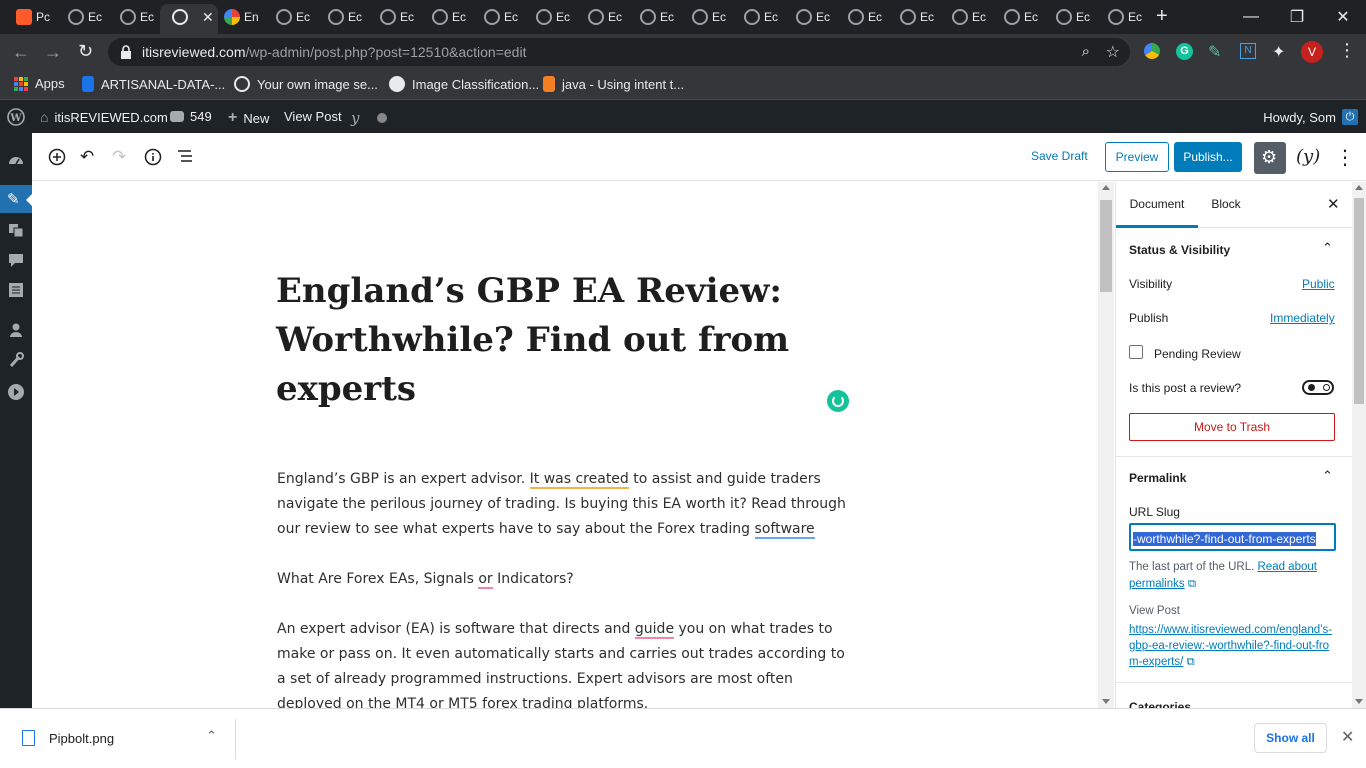 The width and height of the screenshot is (1366, 768). What do you see at coordinates (16, 230) in the screenshot?
I see `media-icon` at bounding box center [16, 230].